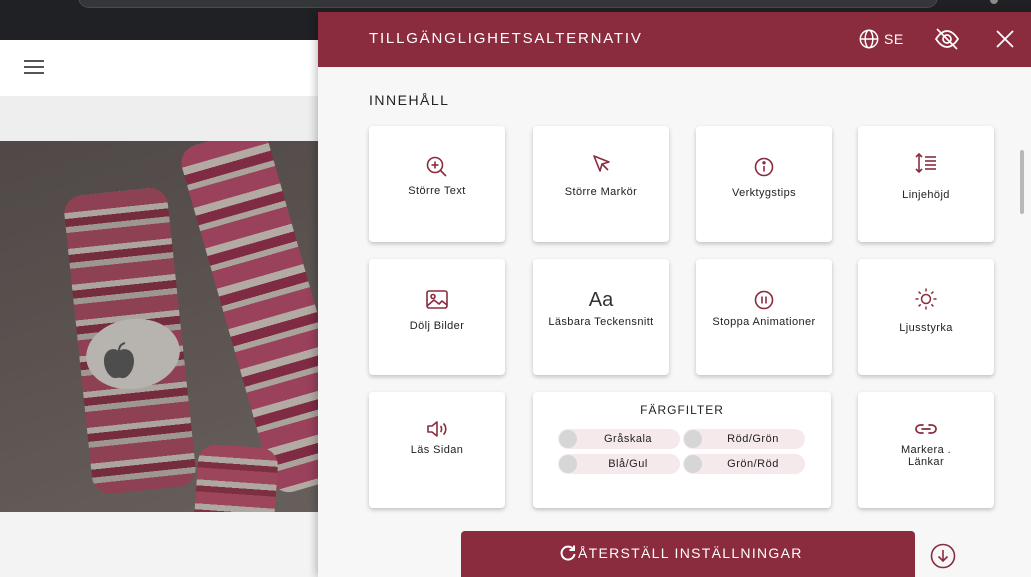  What do you see at coordinates (881, 39) in the screenshot?
I see `language-button: SE` at bounding box center [881, 39].